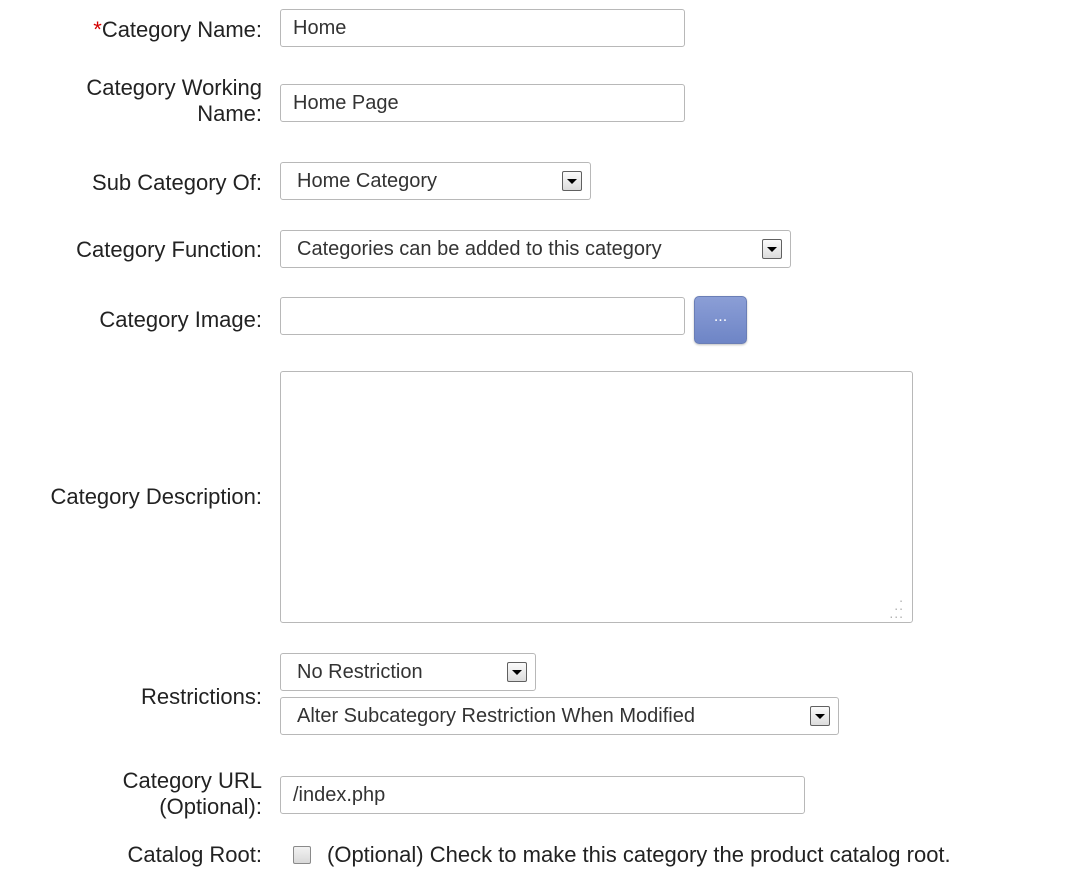 Image resolution: width=1075 pixels, height=888 pixels. I want to click on category-url-label: Category URL (Optional):, so click(192, 793).